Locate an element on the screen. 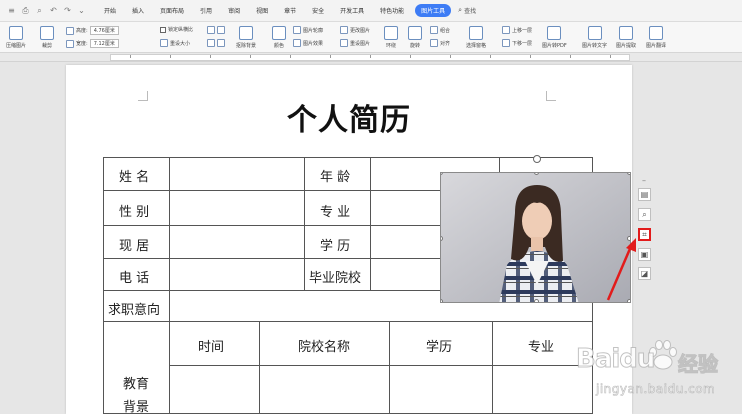 The image size is (742, 414). document-title: 个人简历 is located at coordinates (349, 120).